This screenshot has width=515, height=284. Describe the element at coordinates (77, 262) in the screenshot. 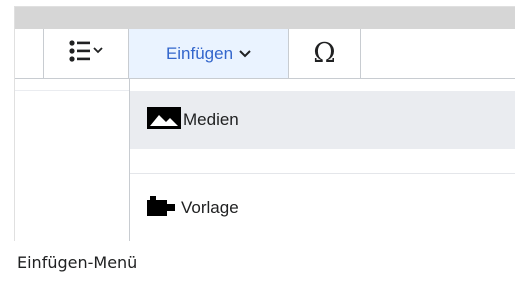

I see `image-caption: Einfügen-Menü` at that location.